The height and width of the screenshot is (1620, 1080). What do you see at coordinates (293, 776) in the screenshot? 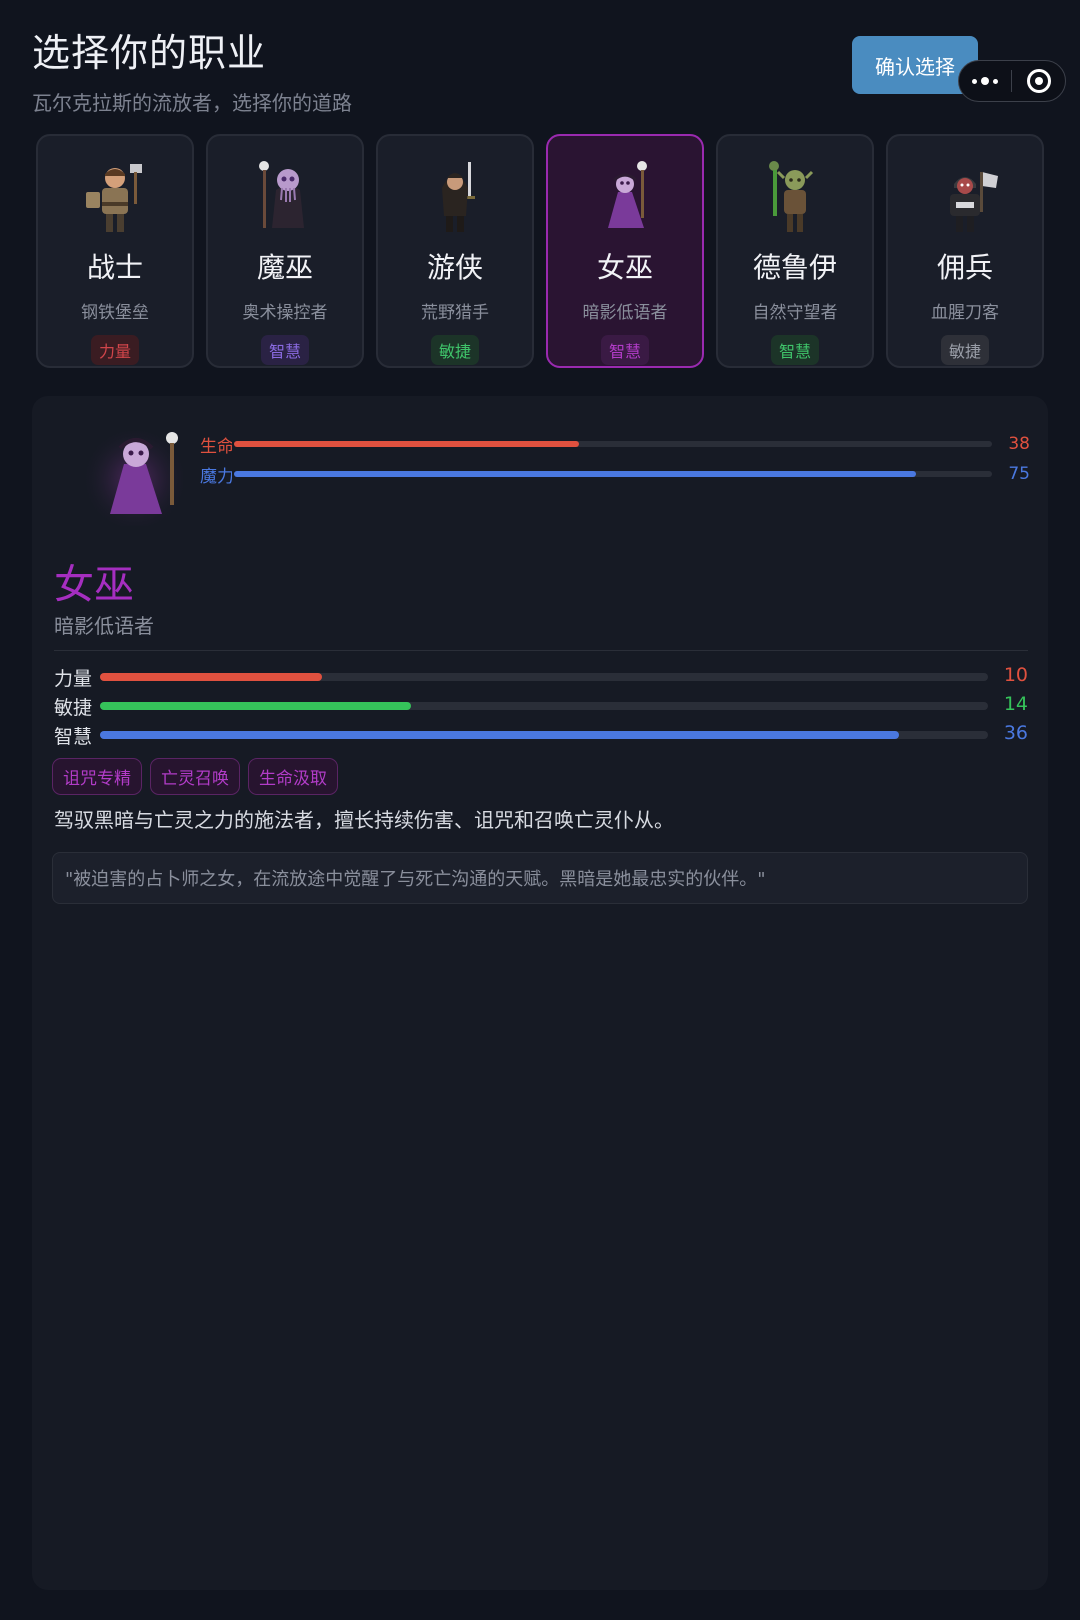
I see `skill-tag: 生命汲取` at bounding box center [293, 776].